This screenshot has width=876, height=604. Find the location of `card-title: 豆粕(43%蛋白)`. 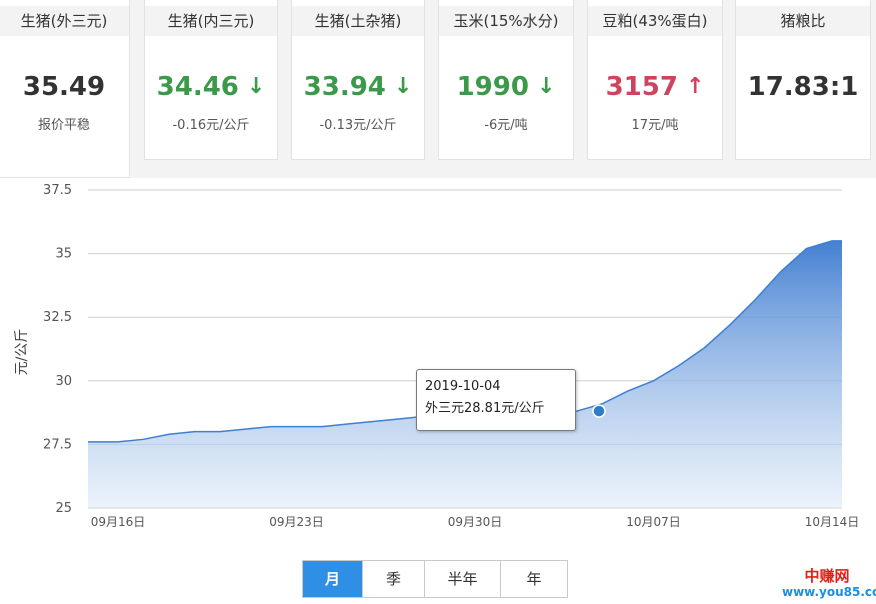

card-title: 豆粕(43%蛋白) is located at coordinates (655, 21).